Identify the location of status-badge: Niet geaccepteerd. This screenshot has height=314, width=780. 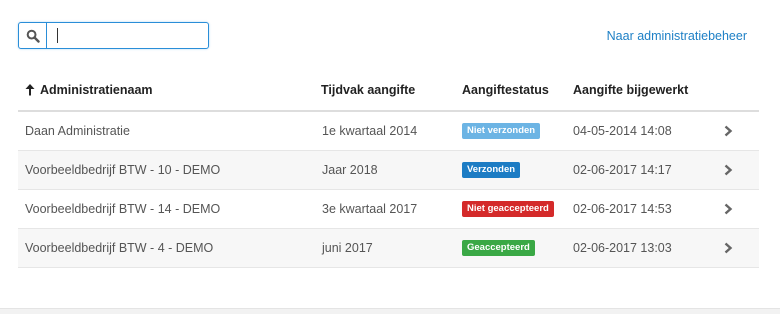
(508, 209).